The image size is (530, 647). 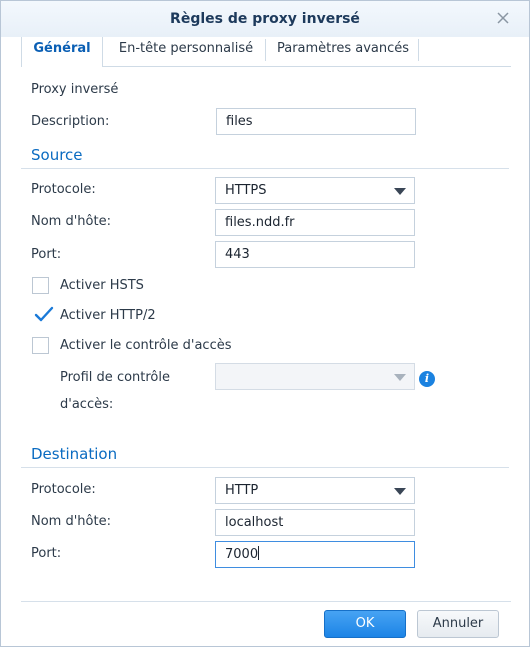 What do you see at coordinates (503, 18) in the screenshot?
I see `close-icon` at bounding box center [503, 18].